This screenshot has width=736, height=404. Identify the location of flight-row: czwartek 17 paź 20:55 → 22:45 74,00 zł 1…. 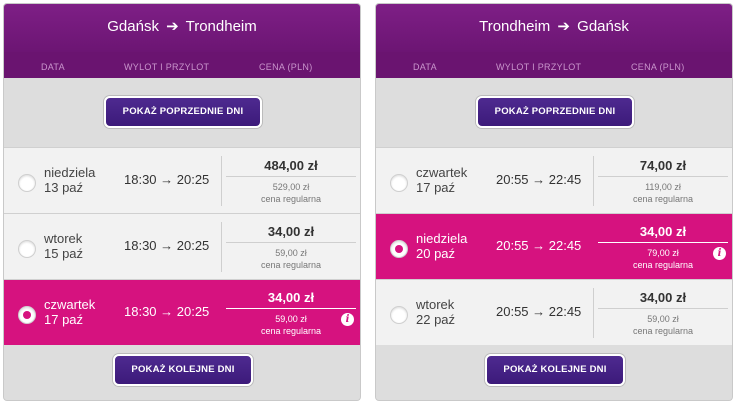
(554, 180).